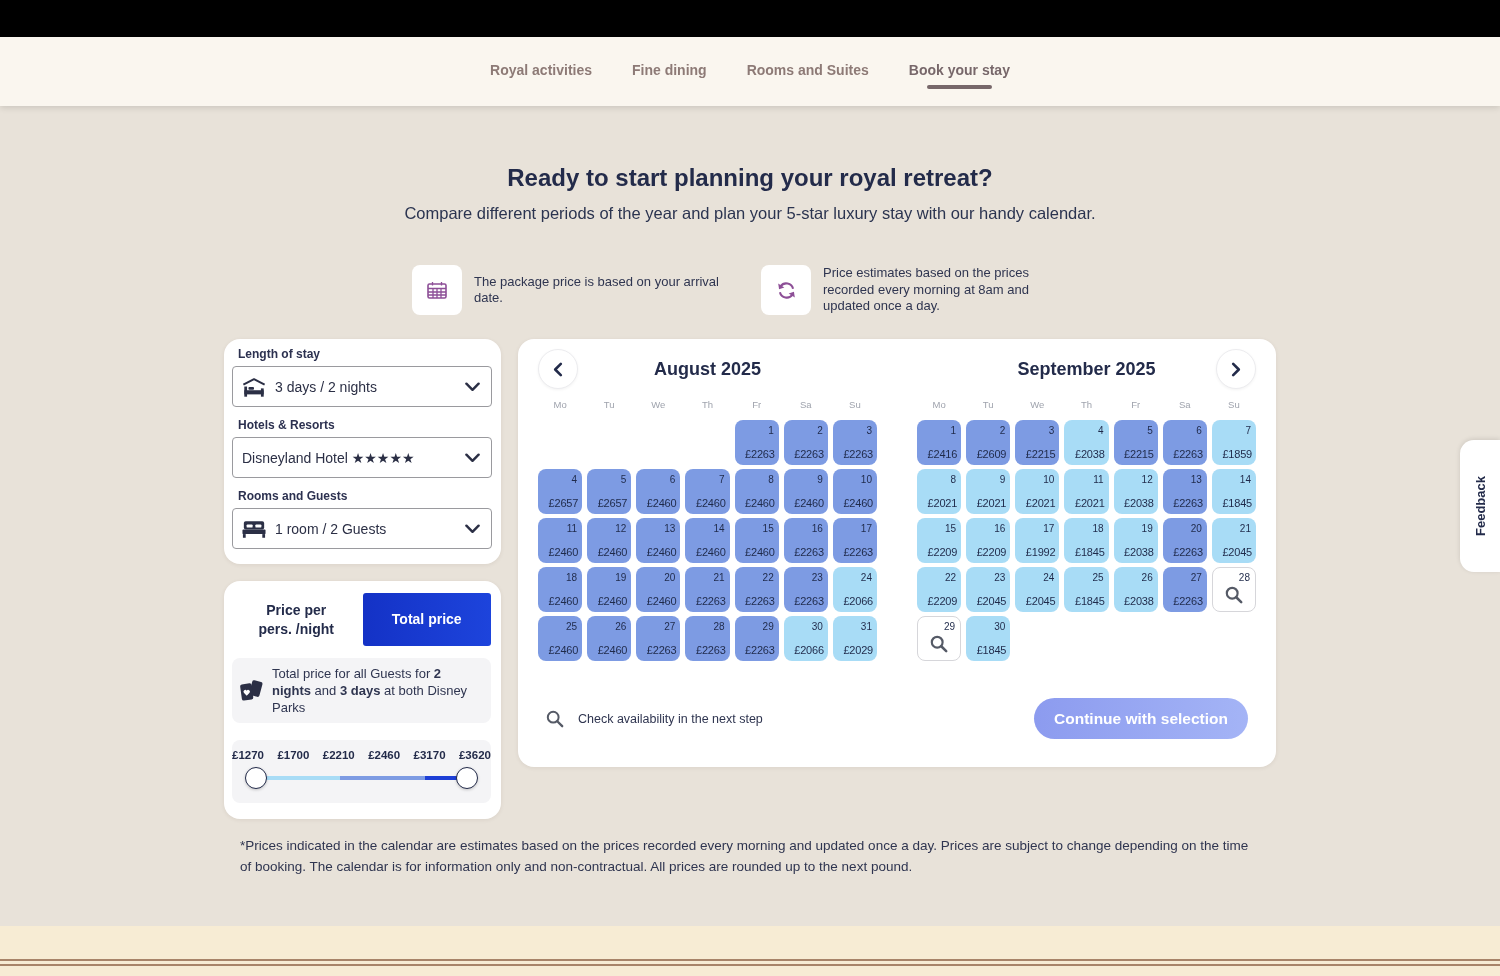  What do you see at coordinates (361, 778) in the screenshot?
I see `price-range-slider` at bounding box center [361, 778].